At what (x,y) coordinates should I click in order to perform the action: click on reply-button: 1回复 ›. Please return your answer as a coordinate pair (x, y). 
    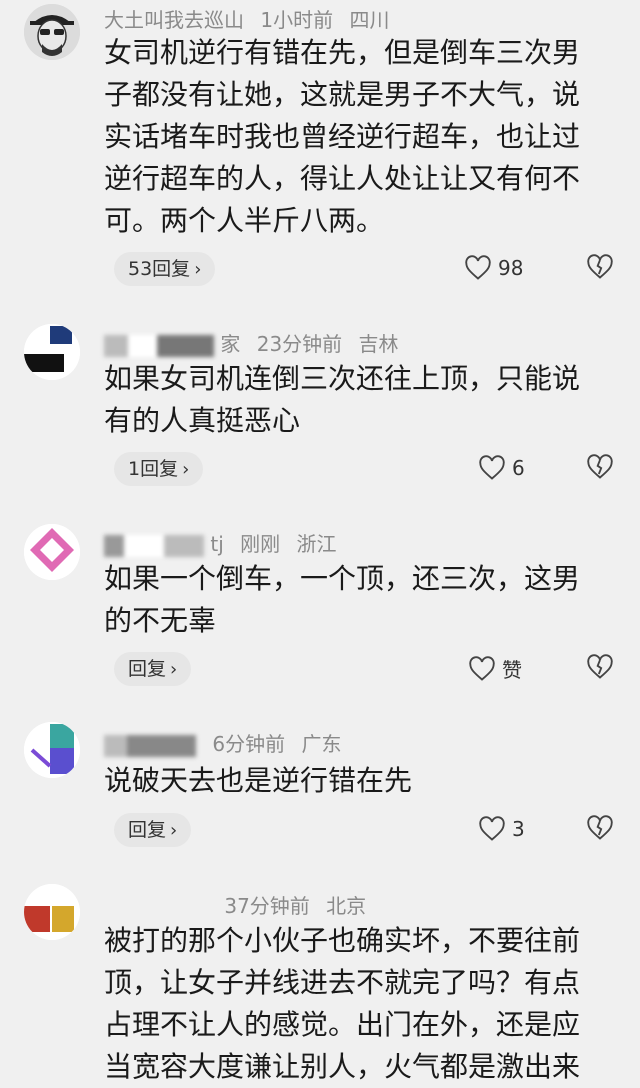
    Looking at the image, I should click on (159, 469).